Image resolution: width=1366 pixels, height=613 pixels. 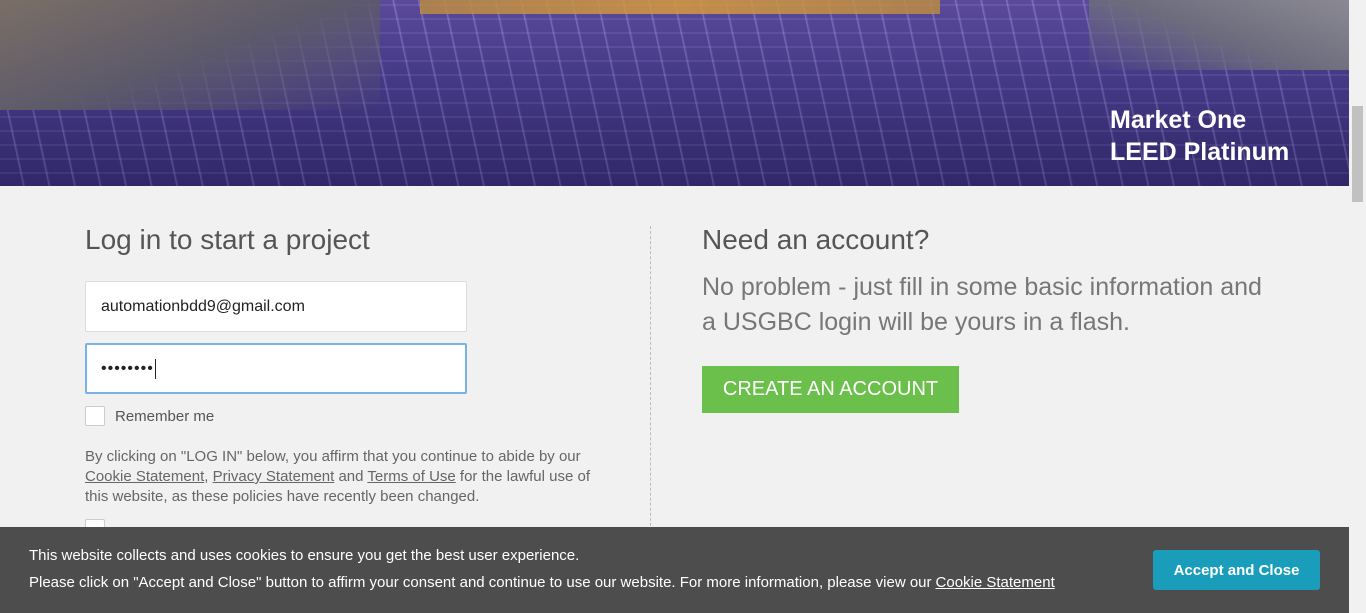 What do you see at coordinates (1199, 136) in the screenshot?
I see `hero-caption: Market One LEED Platinum` at bounding box center [1199, 136].